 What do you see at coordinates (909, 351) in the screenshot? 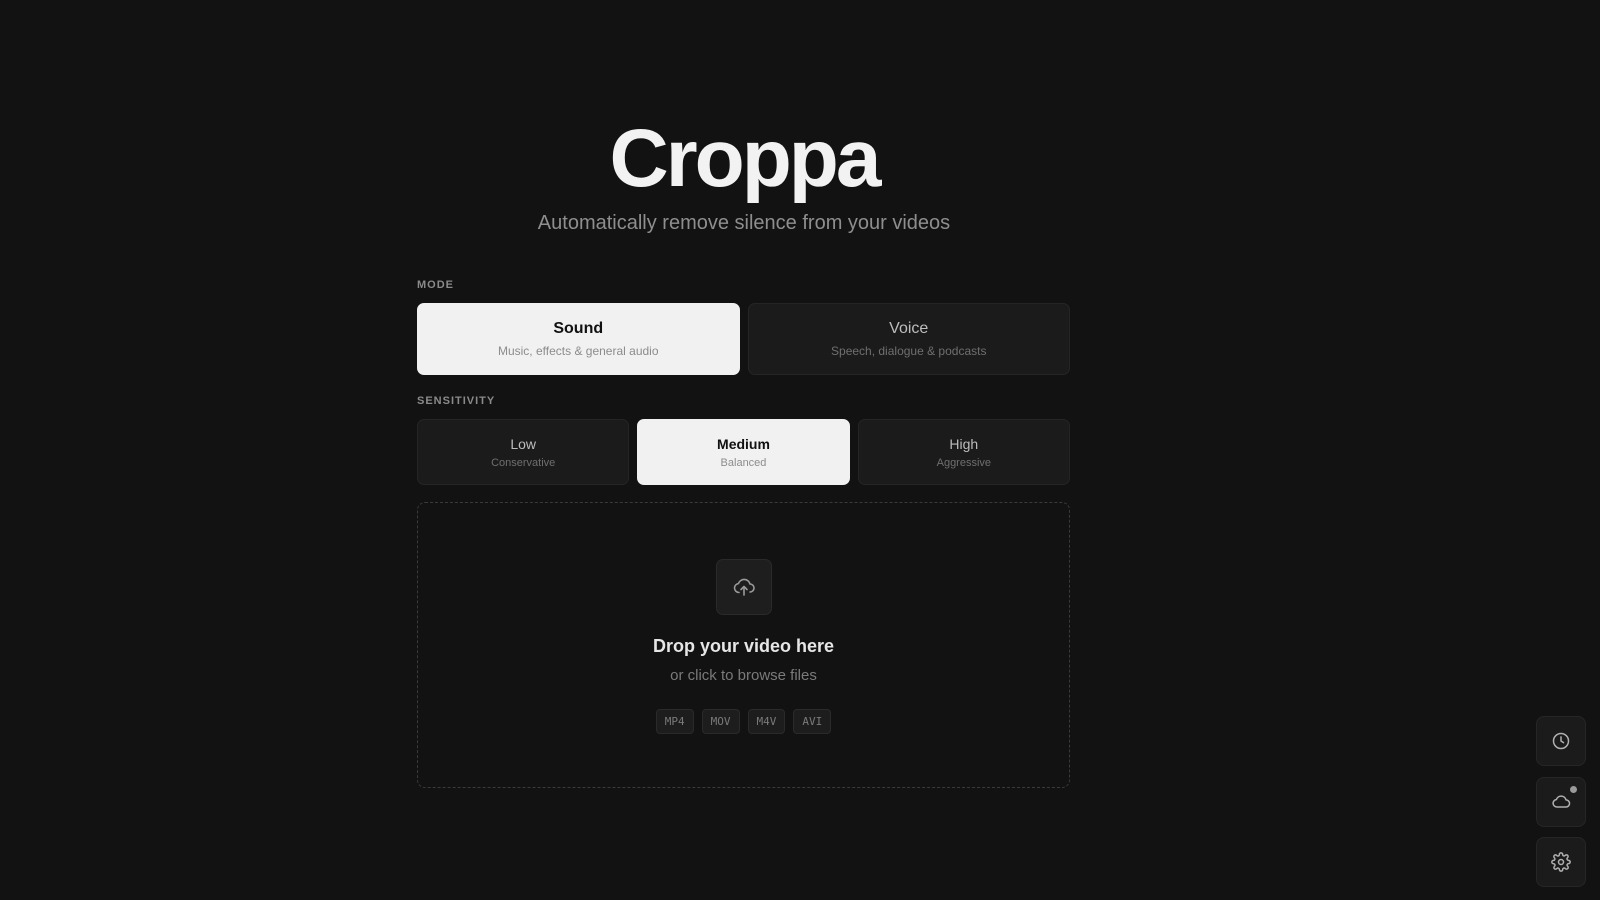
I see `option-desc: Speech, dialogue & podcasts` at bounding box center [909, 351].